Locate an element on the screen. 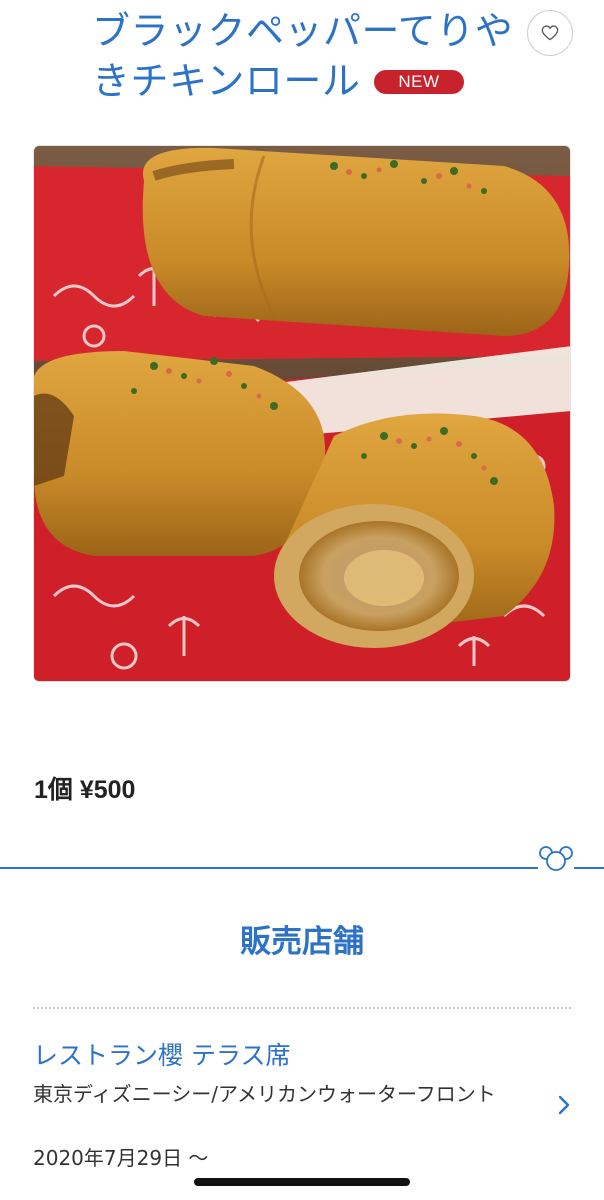 This screenshot has width=604, height=1200. heart-icon is located at coordinates (550, 33).